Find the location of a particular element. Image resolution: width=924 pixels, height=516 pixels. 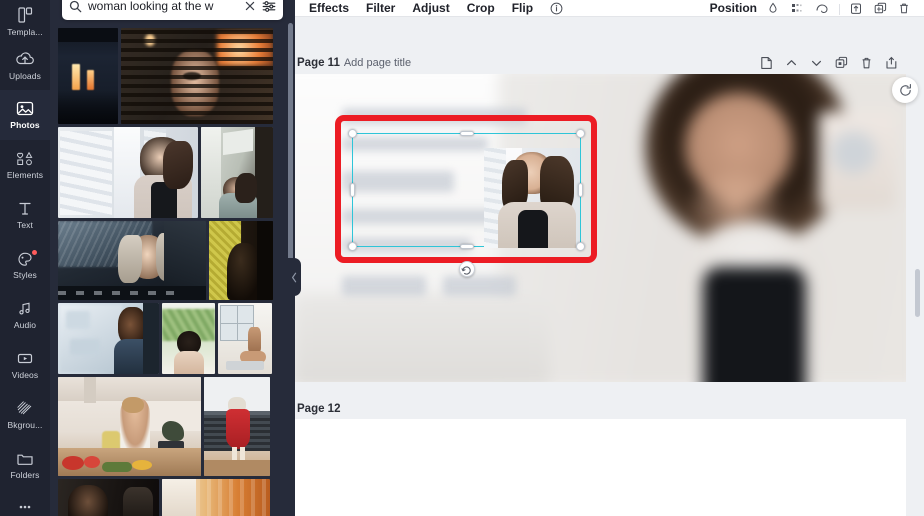

photo-woman-street-window is located at coordinates (128, 172).